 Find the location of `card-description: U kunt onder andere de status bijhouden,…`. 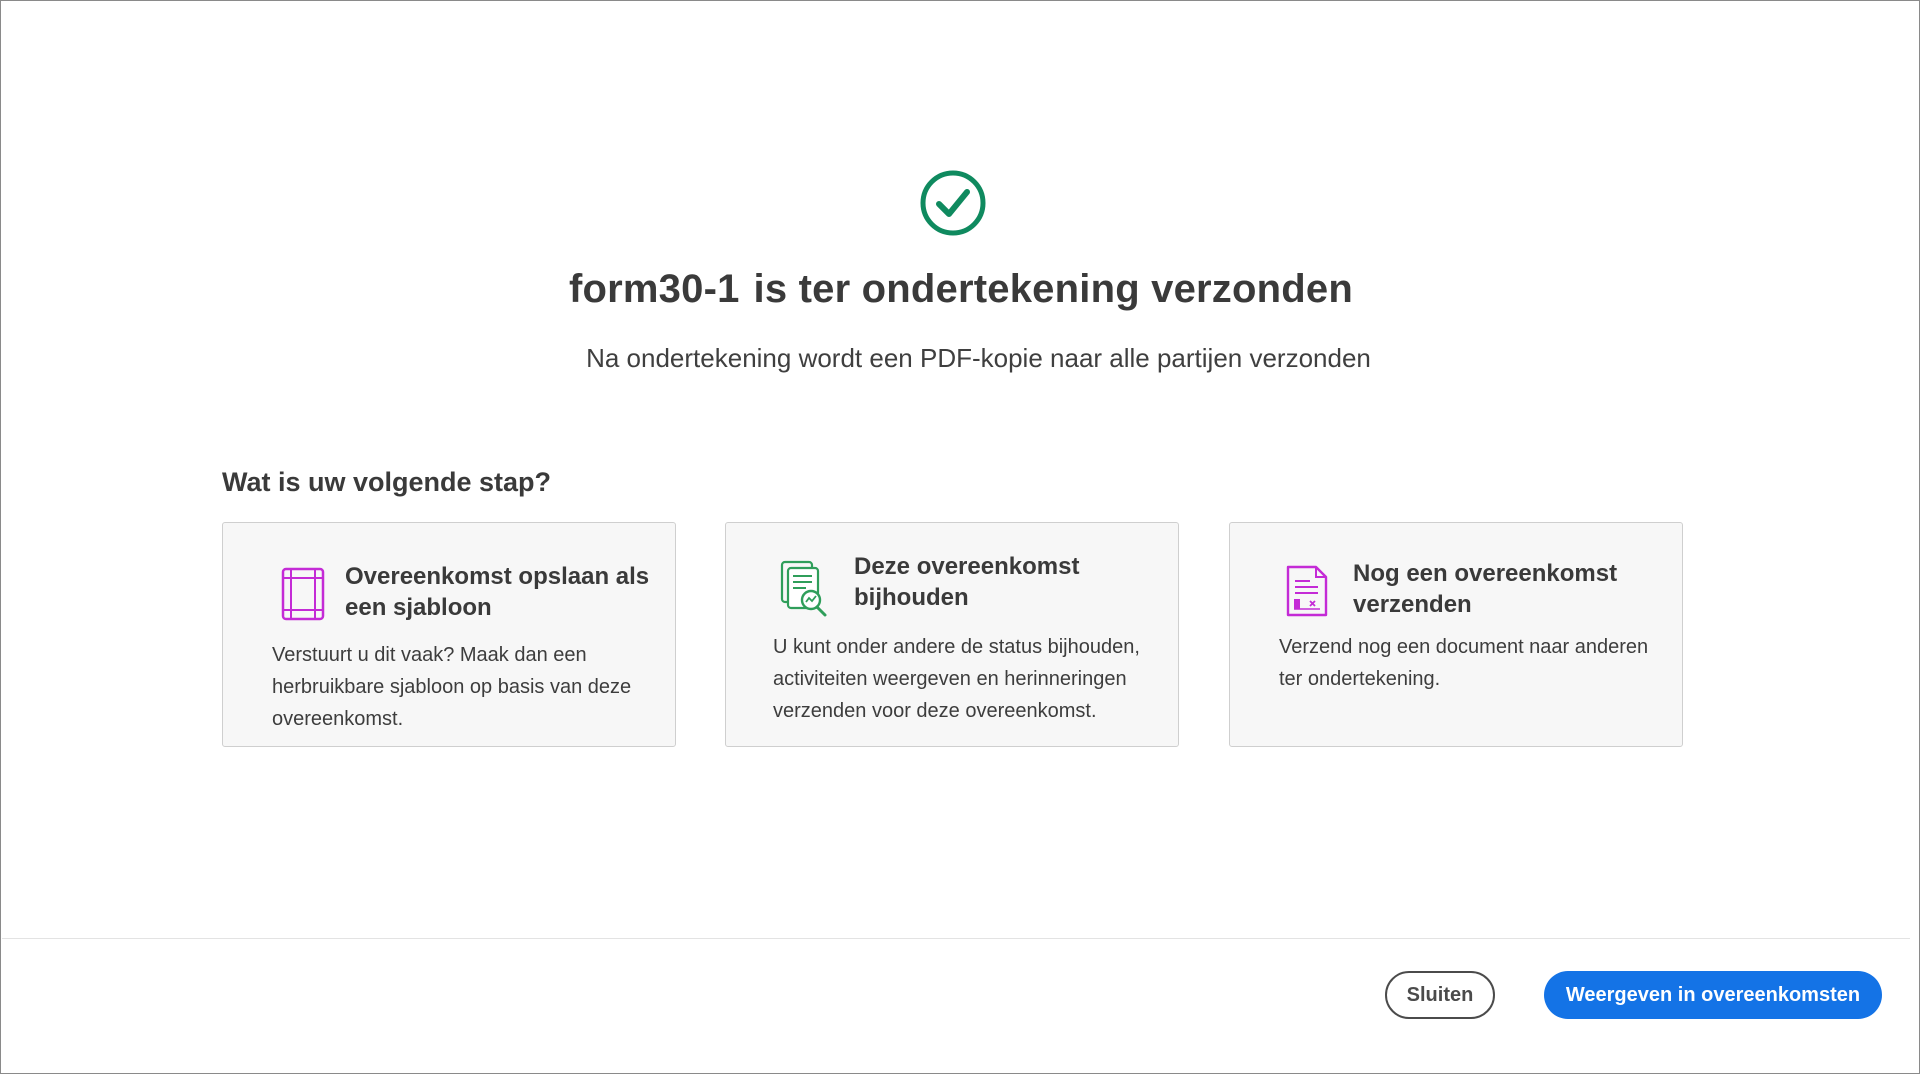

card-description: U kunt onder andere de status bijhouden,… is located at coordinates (956, 679).